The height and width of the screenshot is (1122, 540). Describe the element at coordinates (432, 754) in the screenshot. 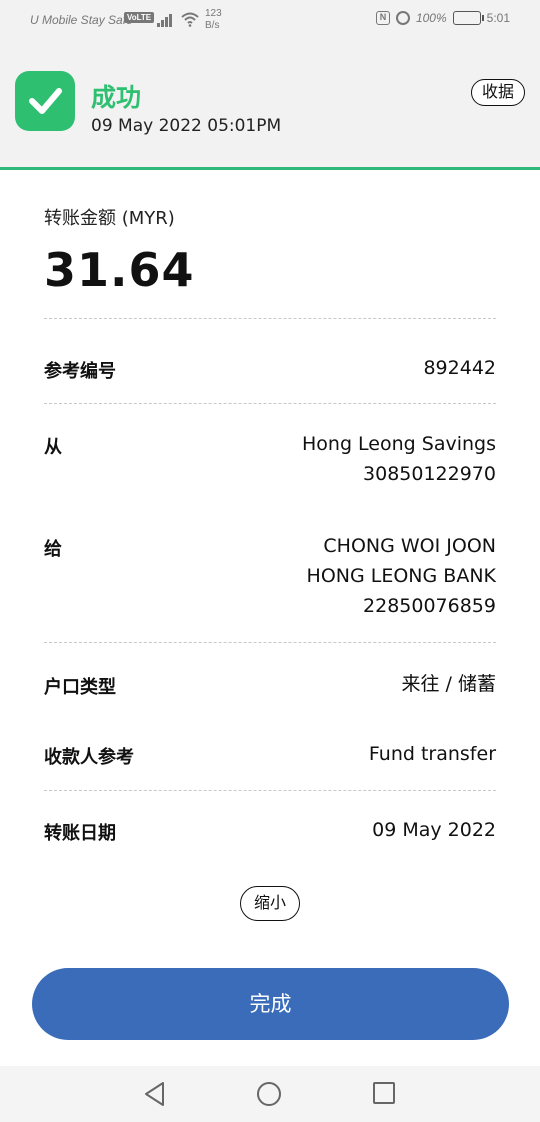

I see `recipient-reference-value: Fund transfer` at that location.